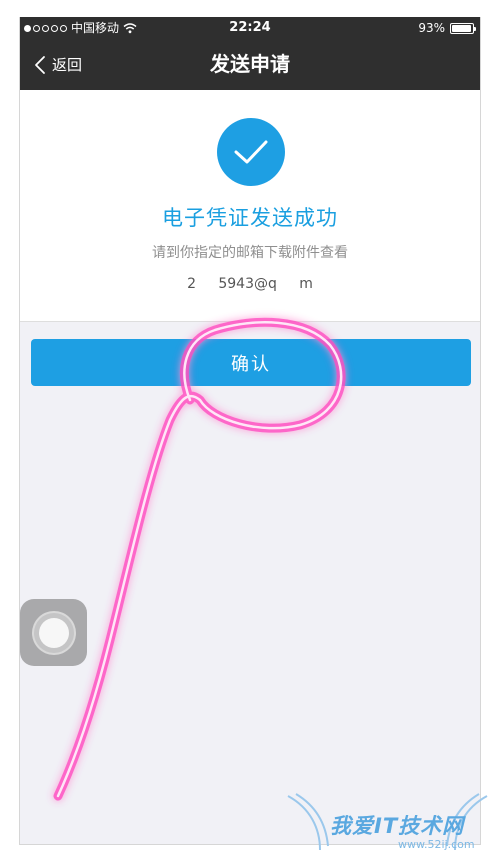 The width and height of the screenshot is (500, 863). I want to click on assistive-touch-ring, so click(53, 632).